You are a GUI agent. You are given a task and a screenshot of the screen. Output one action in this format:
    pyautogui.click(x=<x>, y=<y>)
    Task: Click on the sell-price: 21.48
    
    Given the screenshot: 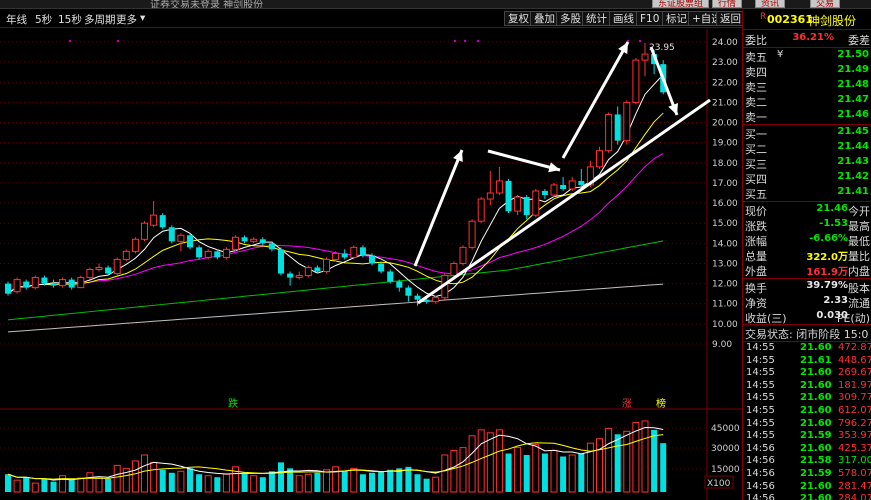 What is the action you would take?
    pyautogui.click(x=853, y=84)
    